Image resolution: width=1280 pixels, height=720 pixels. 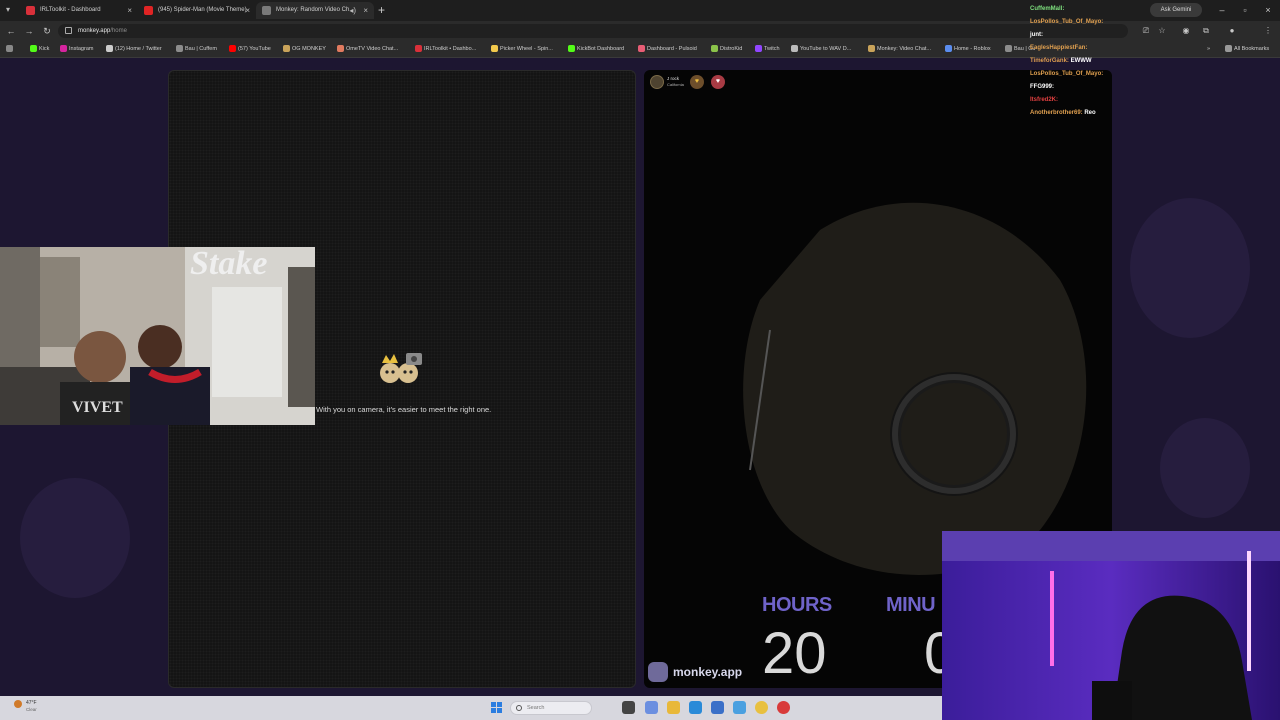 What do you see at coordinates (596, 49) in the screenshot?
I see `bookmark-kickbot: KickBot Dashboard` at bounding box center [596, 49].